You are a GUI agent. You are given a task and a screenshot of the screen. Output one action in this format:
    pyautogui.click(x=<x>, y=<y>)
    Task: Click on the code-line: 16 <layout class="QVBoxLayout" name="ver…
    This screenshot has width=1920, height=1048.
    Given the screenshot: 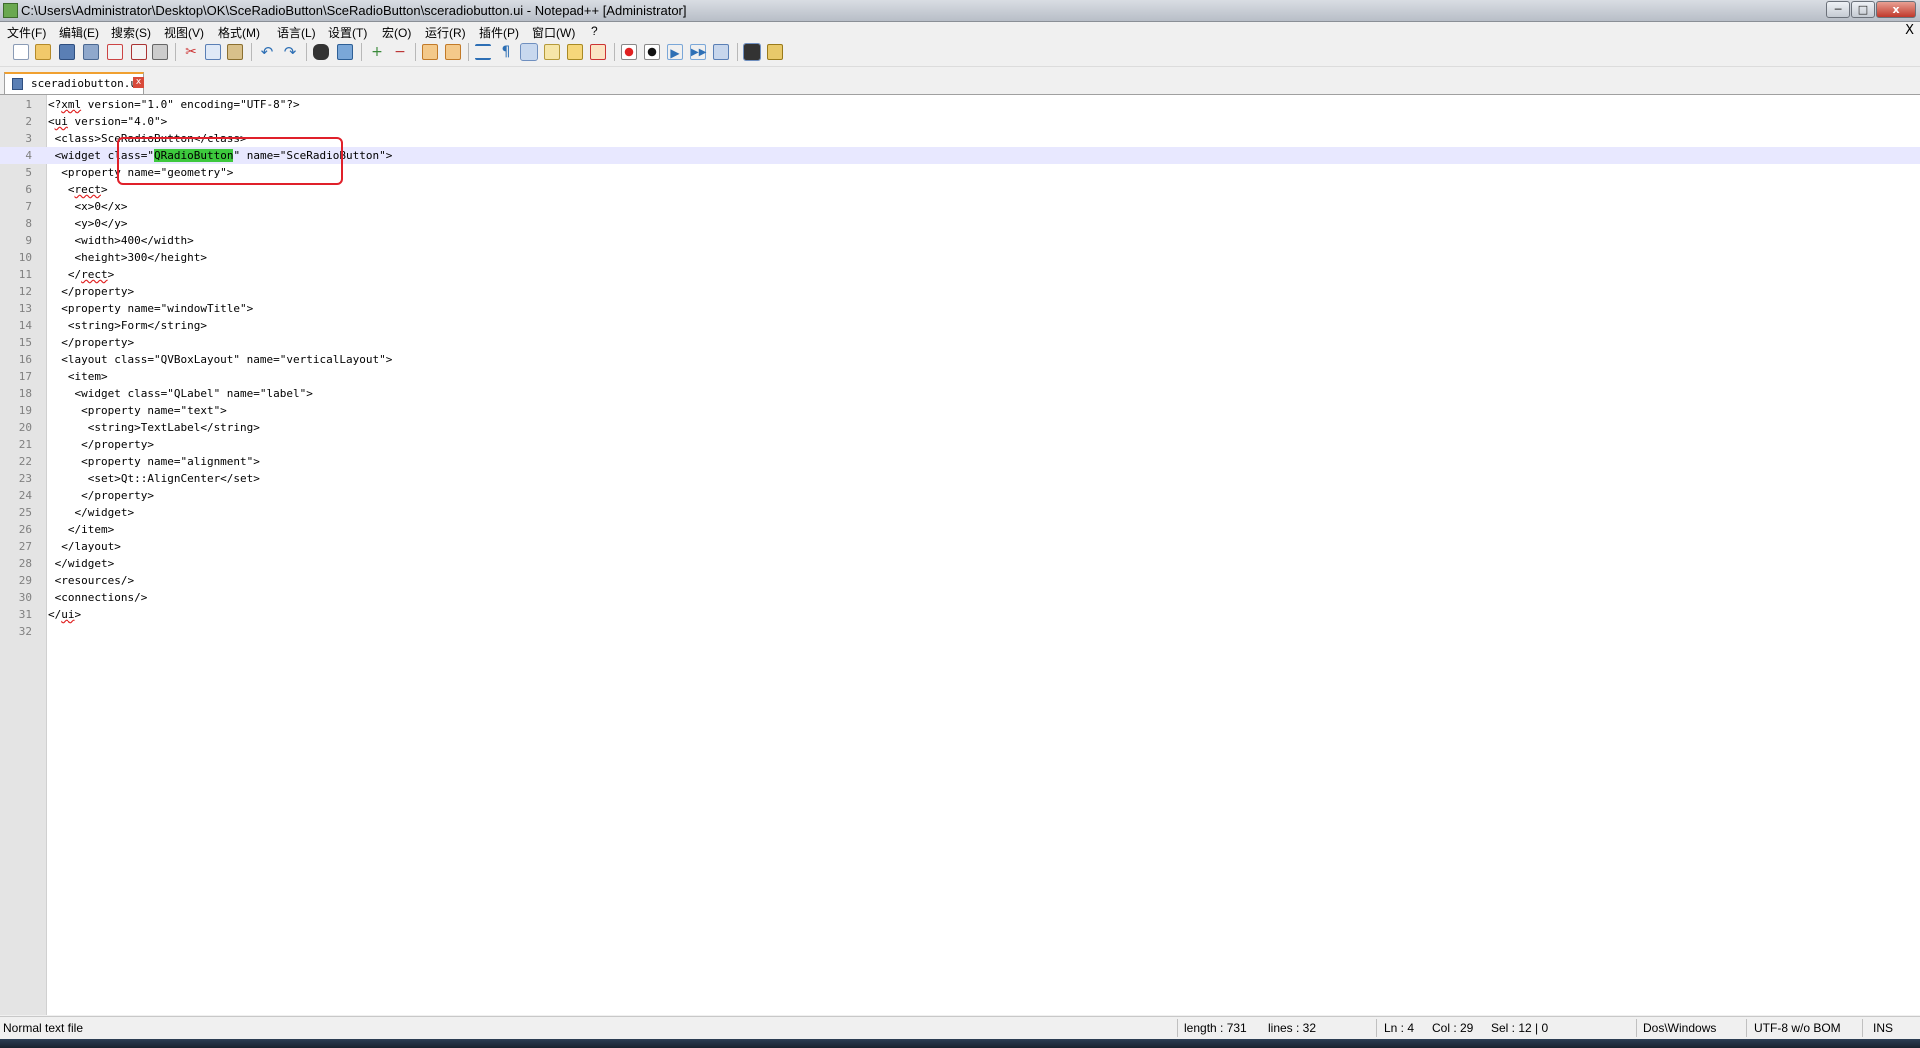 What is the action you would take?
    pyautogui.click(x=960, y=359)
    